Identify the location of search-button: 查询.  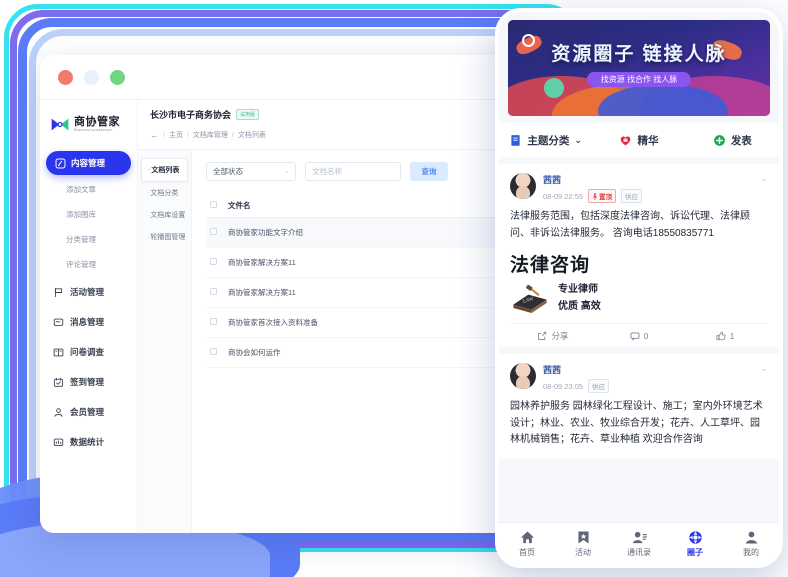
(429, 171).